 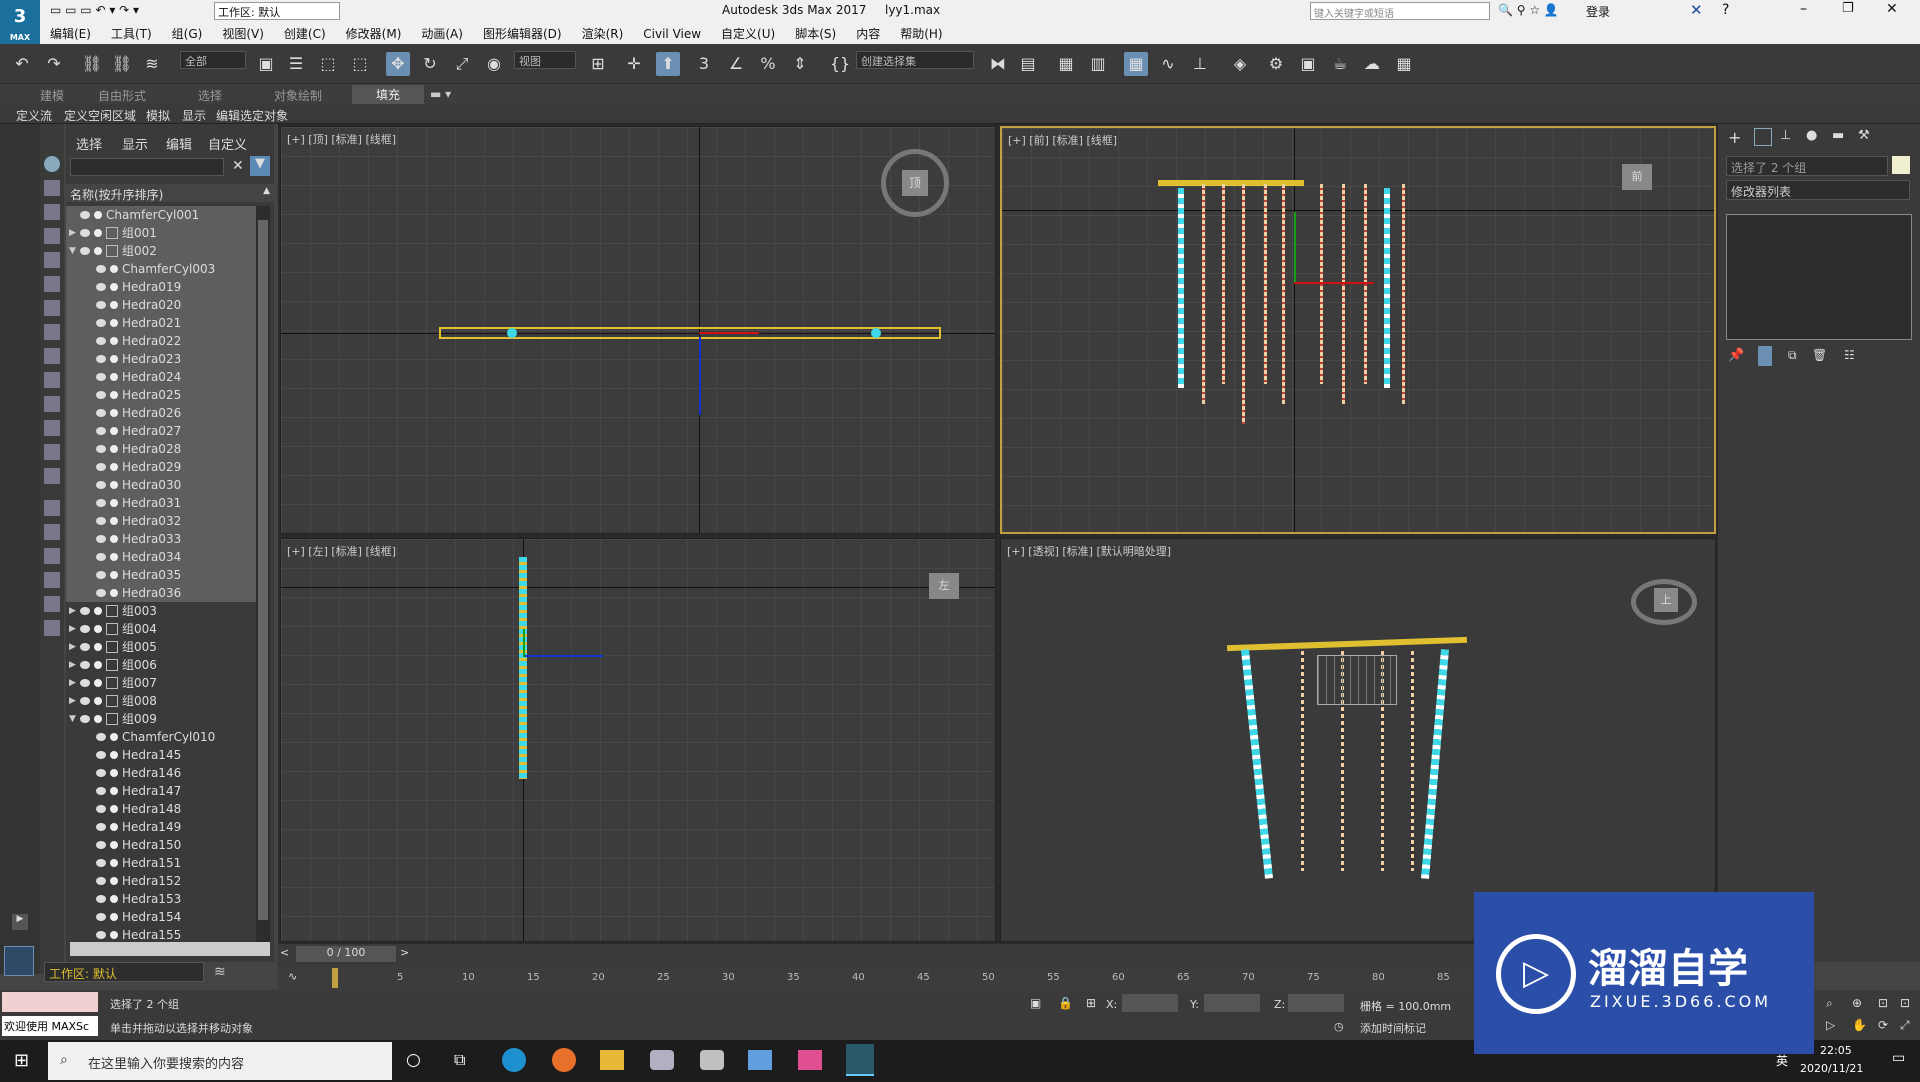 What do you see at coordinates (1857, 1003) in the screenshot?
I see `zoom-all-icon: ⊕` at bounding box center [1857, 1003].